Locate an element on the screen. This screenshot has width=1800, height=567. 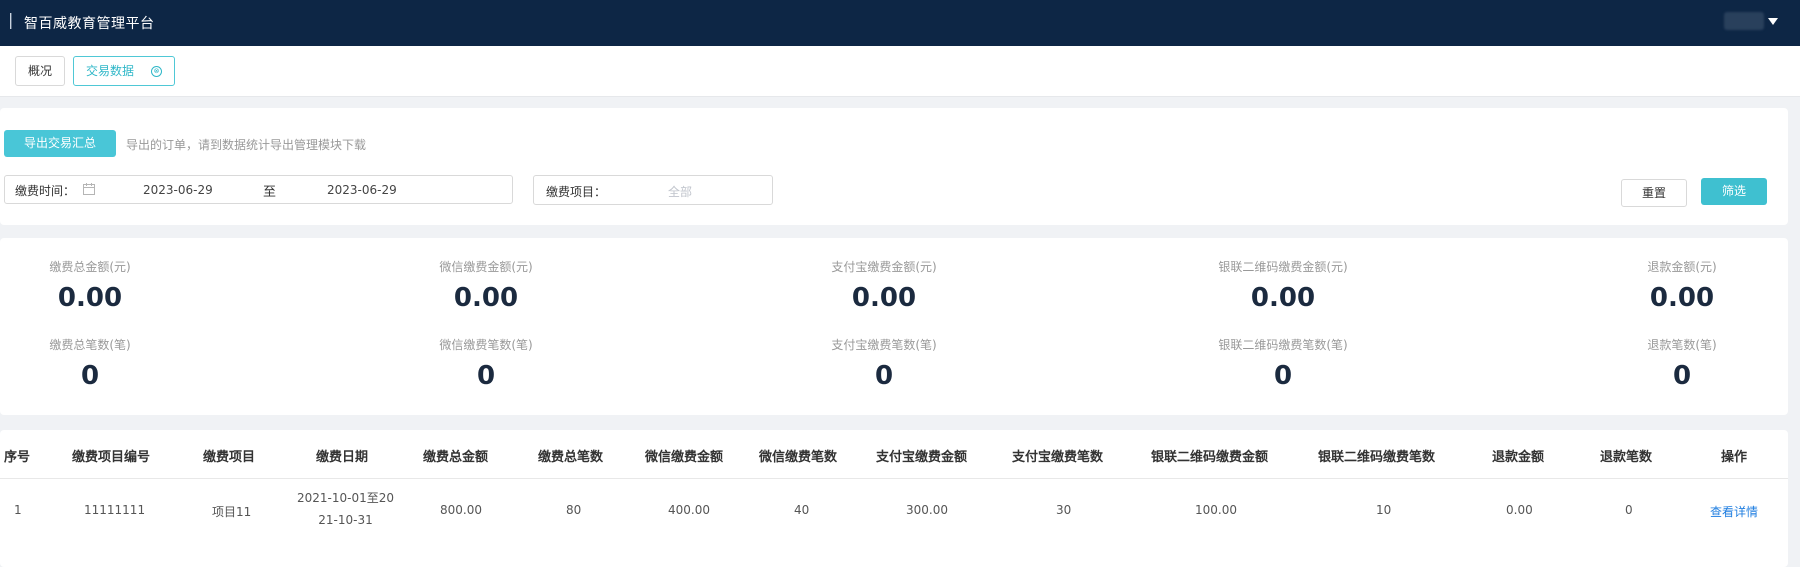
filter-button: 筛选 is located at coordinates (1734, 191).